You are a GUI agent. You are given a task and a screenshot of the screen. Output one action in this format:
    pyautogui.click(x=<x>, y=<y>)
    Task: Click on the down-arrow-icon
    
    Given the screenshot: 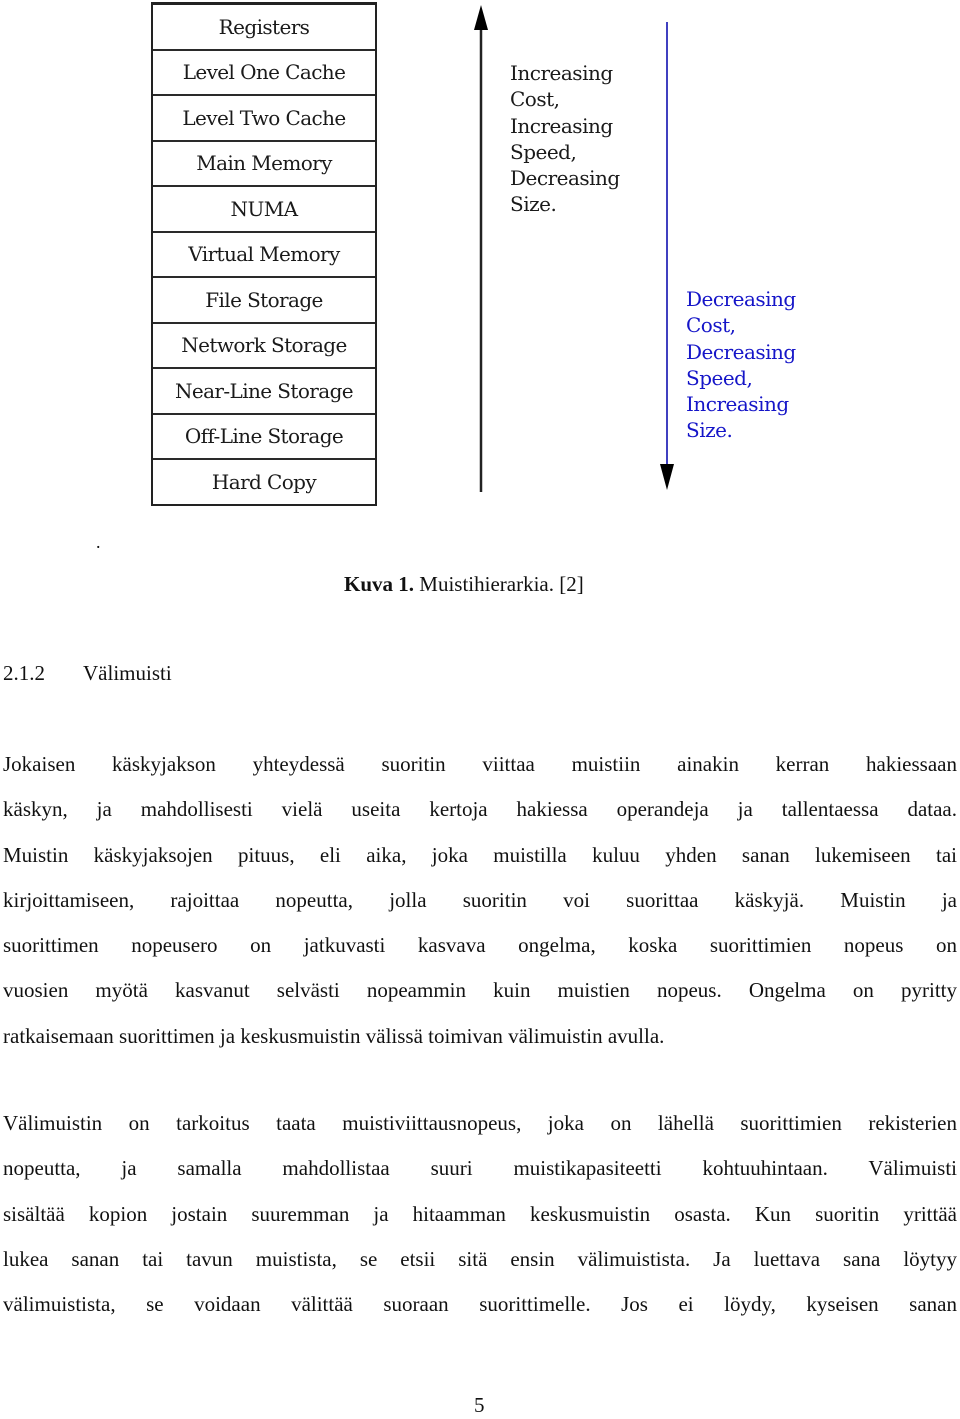 What is the action you would take?
    pyautogui.click(x=667, y=256)
    